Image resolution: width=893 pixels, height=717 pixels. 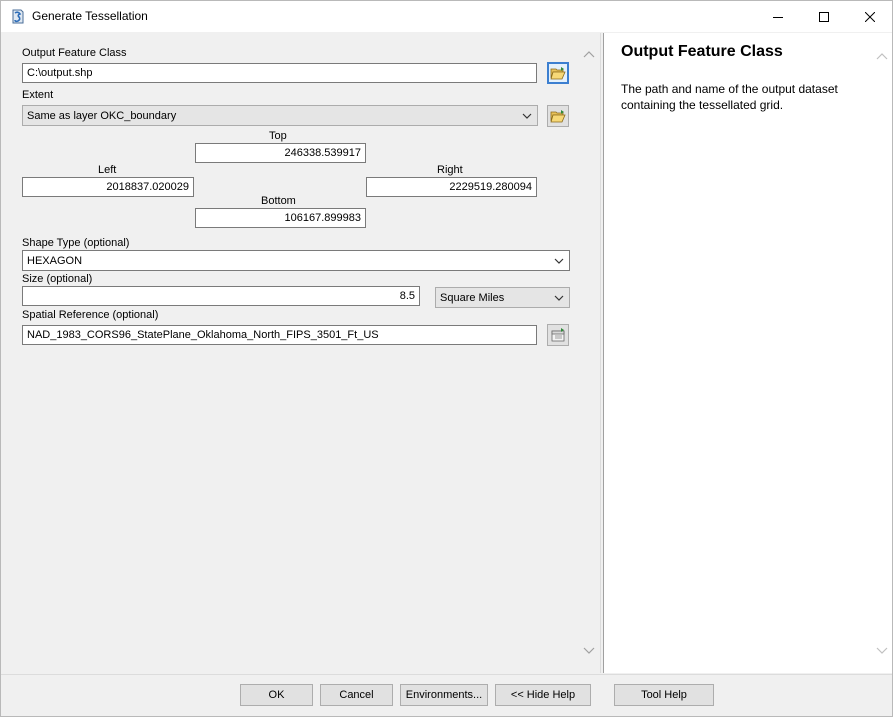 I want to click on left-input: 2018837.020029, so click(x=108, y=187).